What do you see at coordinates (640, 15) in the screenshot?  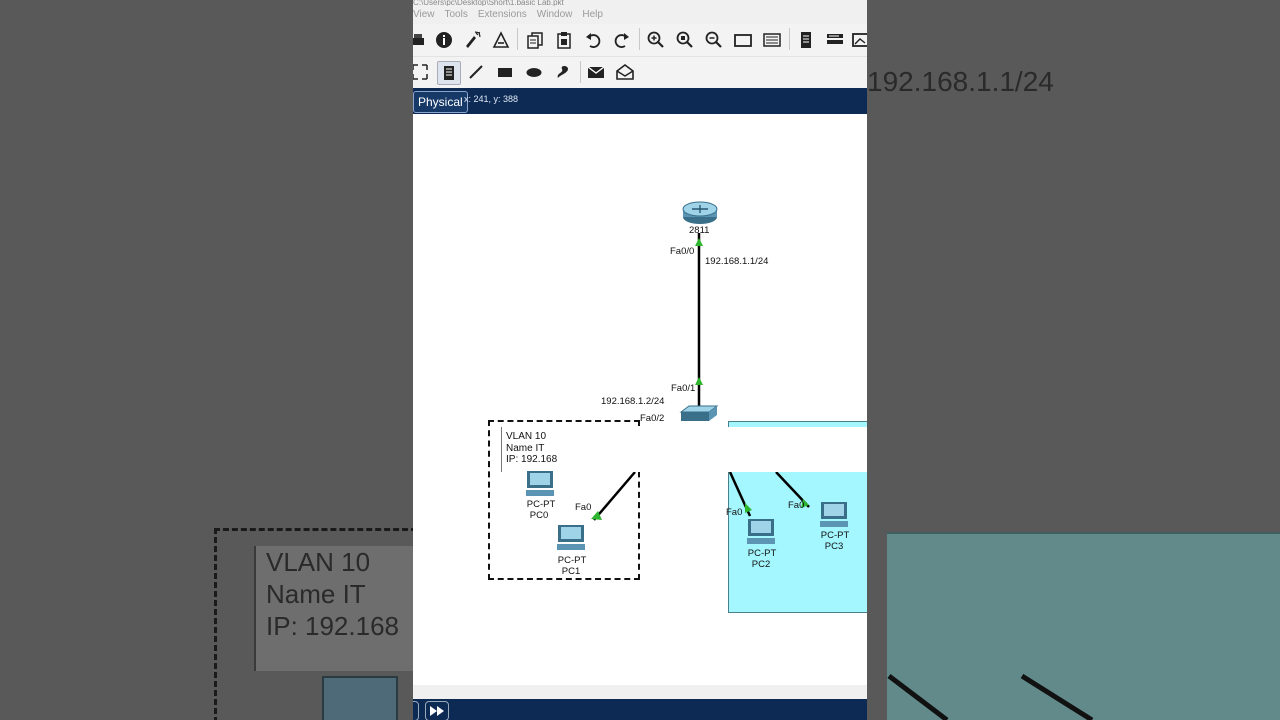 I see `menu-bar: View Tools Extensions Window Help` at bounding box center [640, 15].